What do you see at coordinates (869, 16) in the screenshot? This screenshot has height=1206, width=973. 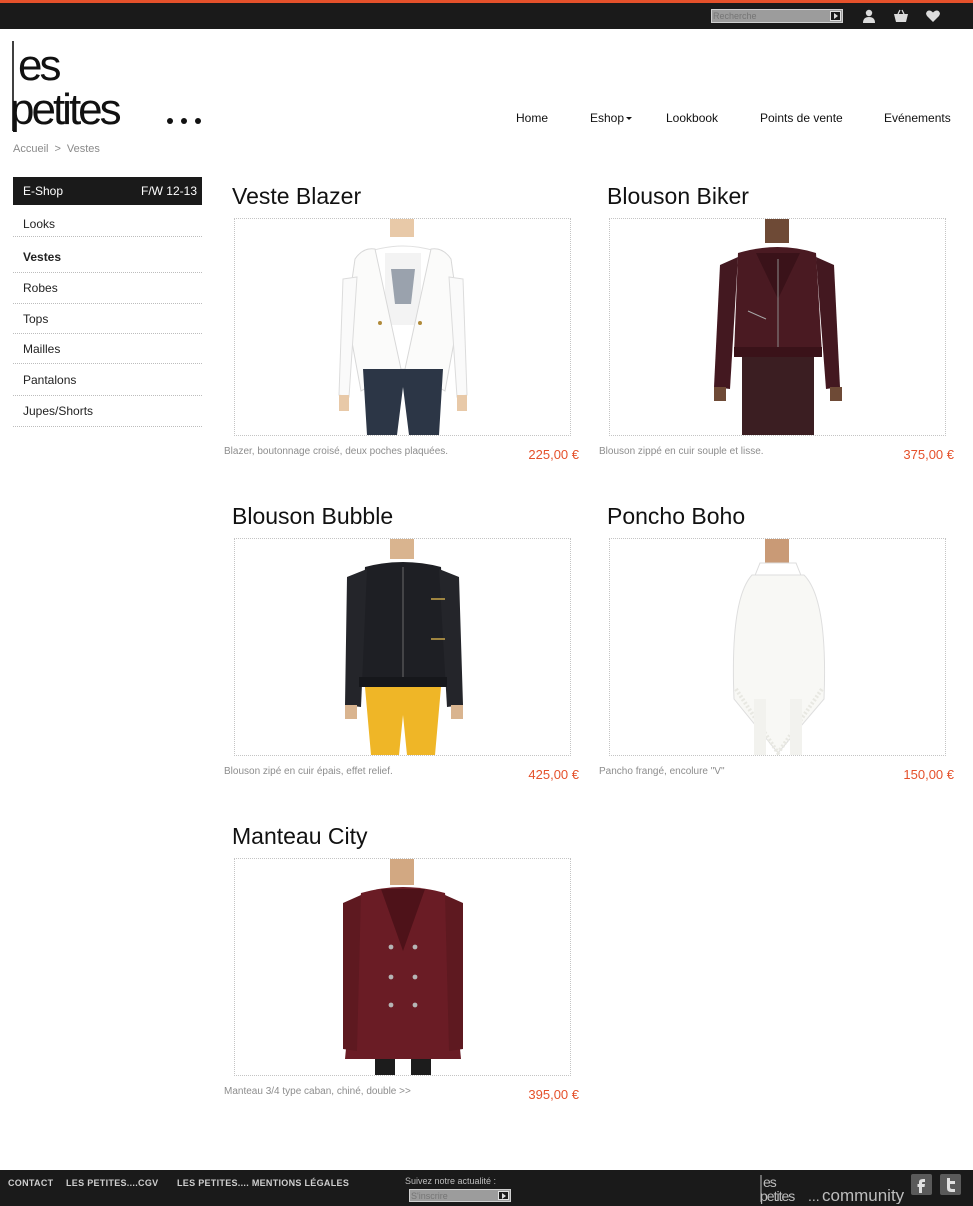 I see `account-icon` at bounding box center [869, 16].